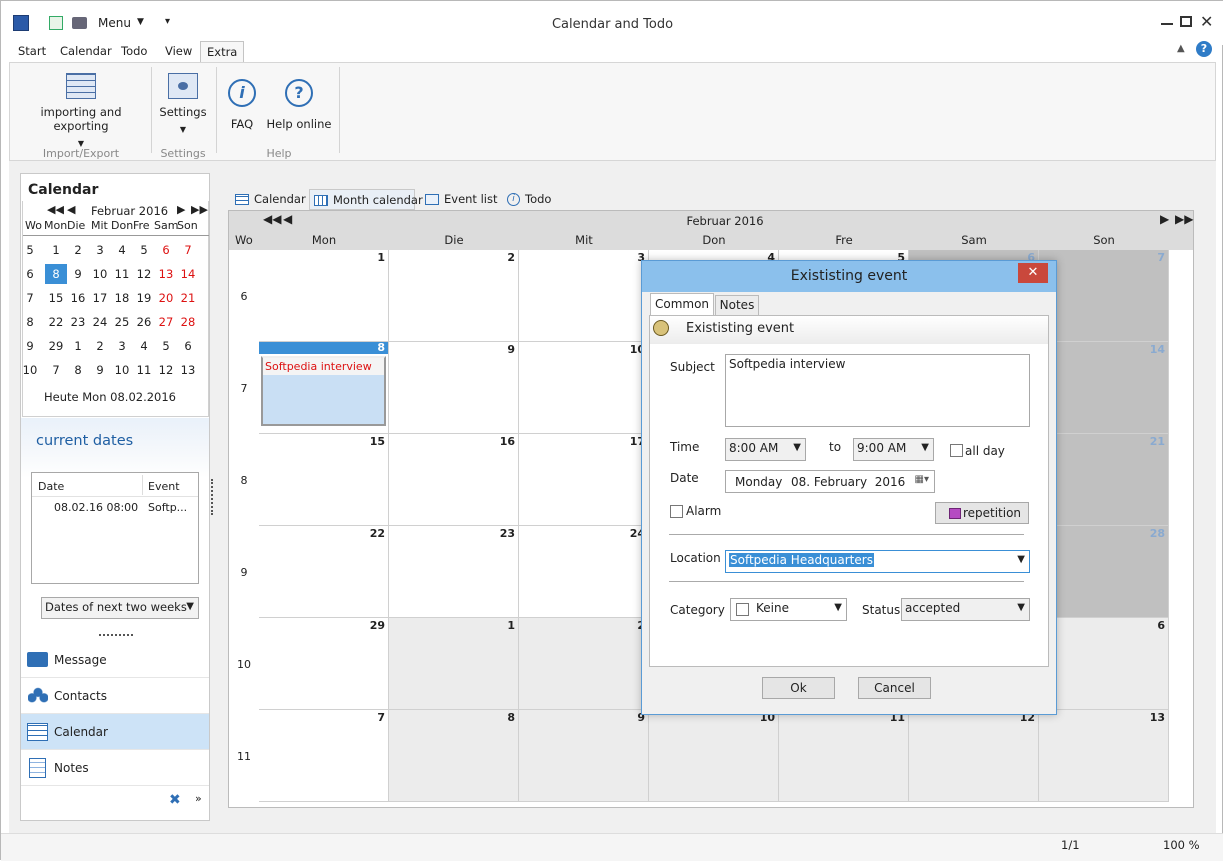  Describe the element at coordinates (115, 732) in the screenshot. I see `nav-calendar: Calendar` at that location.